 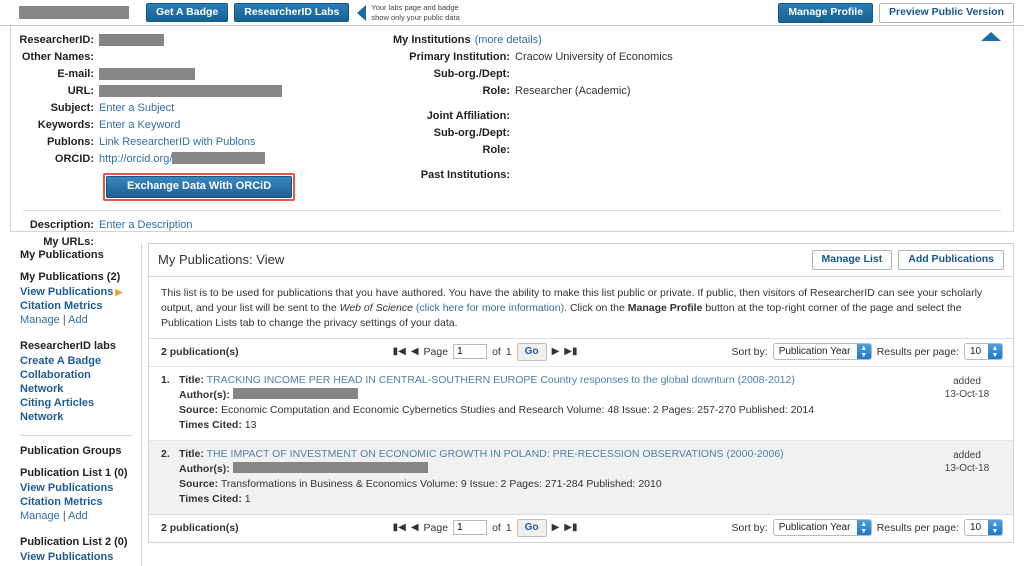 I want to click on more-information-link: (click here for more information), so click(x=490, y=308).